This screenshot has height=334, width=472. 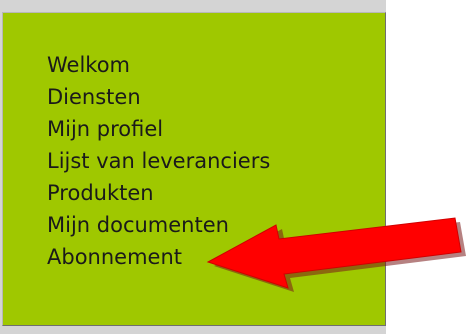 What do you see at coordinates (158, 129) in the screenshot?
I see `menu-item-mijn-profiel: Mijn profiel` at bounding box center [158, 129].